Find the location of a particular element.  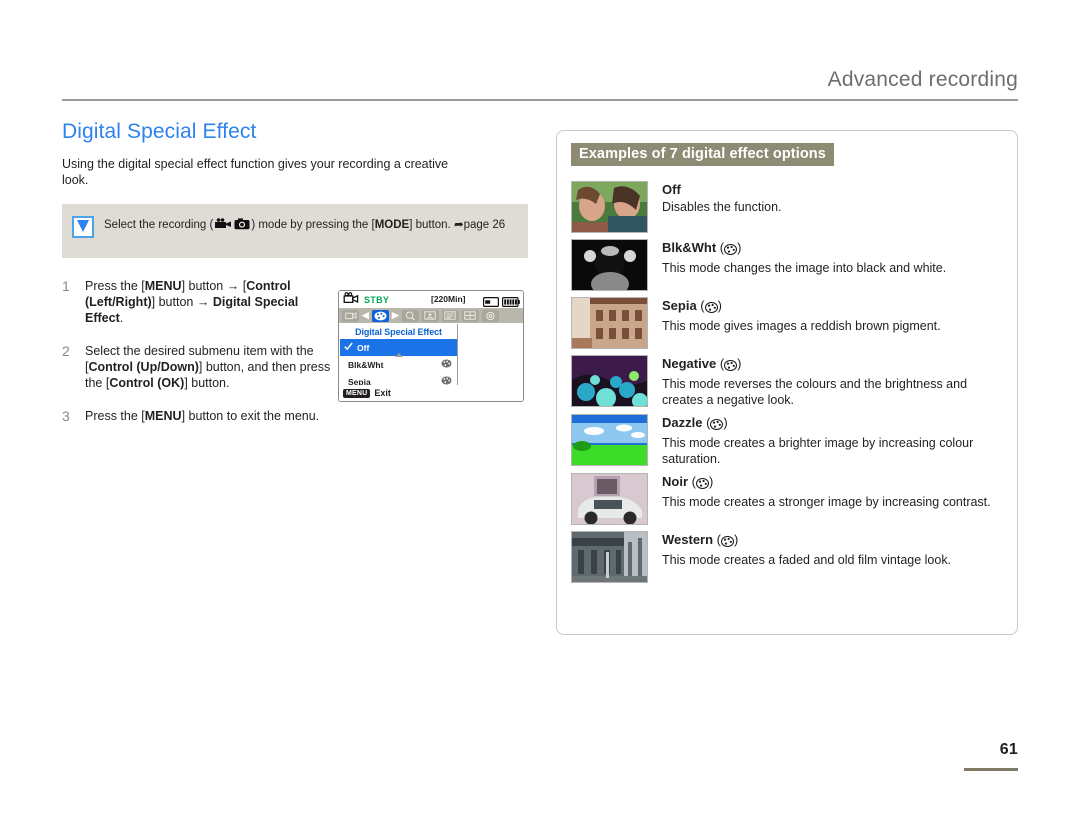

lcd-remaining-time: [220Min] is located at coordinates (448, 299).